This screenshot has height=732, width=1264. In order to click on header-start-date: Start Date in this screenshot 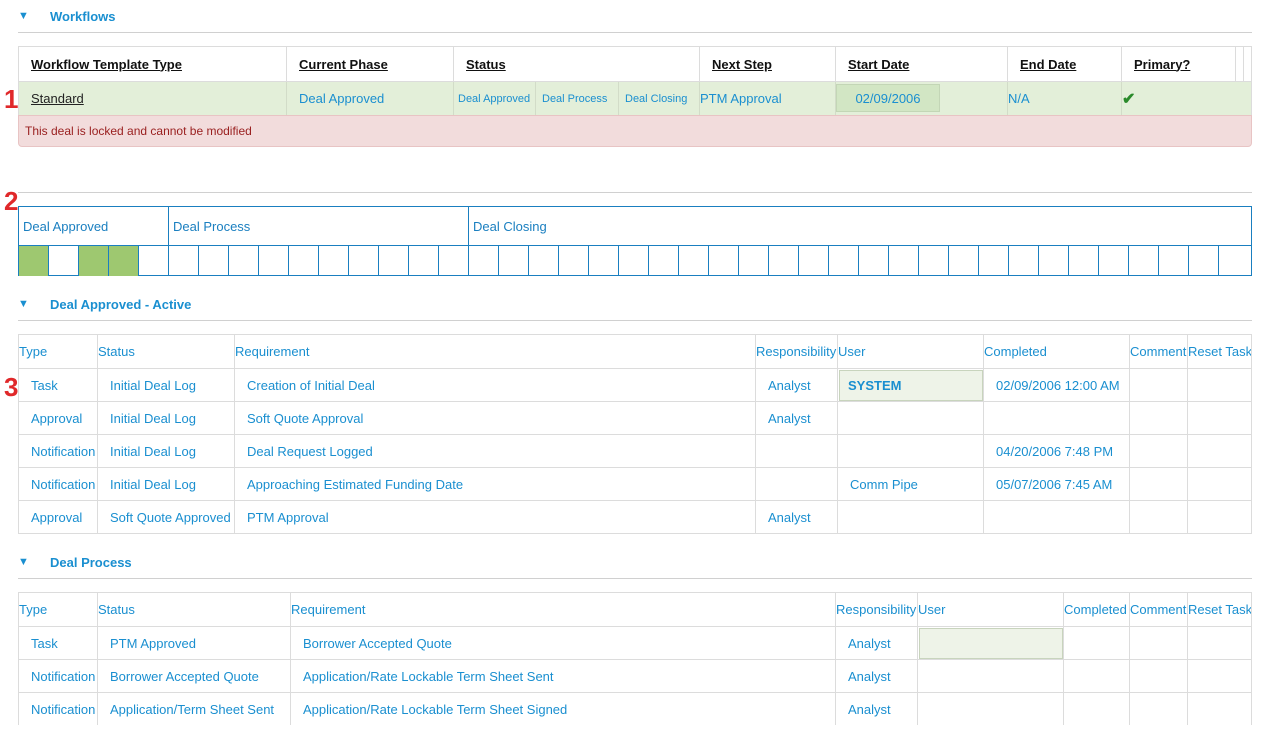, I will do `click(921, 64)`.